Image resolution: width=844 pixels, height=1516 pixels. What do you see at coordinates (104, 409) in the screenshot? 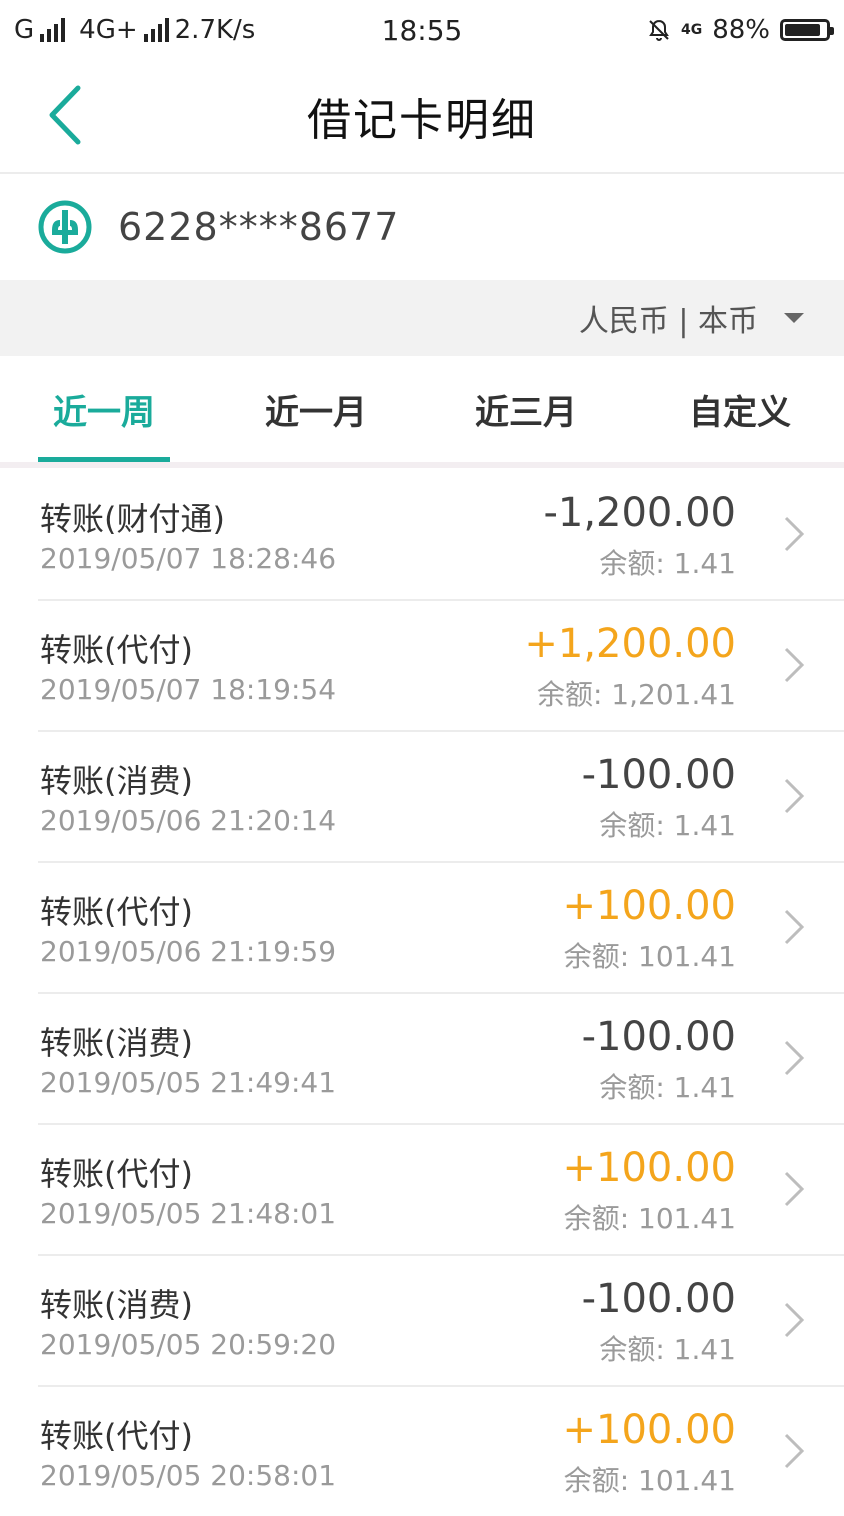
I see `tab-week: 近一周` at bounding box center [104, 409].